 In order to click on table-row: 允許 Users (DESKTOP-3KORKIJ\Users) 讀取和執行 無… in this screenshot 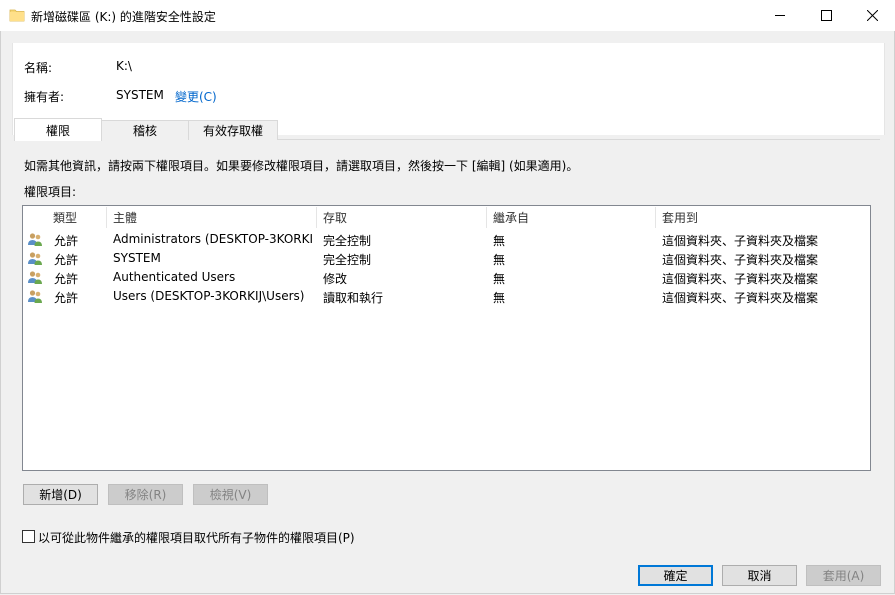, I will do `click(445, 296)`.